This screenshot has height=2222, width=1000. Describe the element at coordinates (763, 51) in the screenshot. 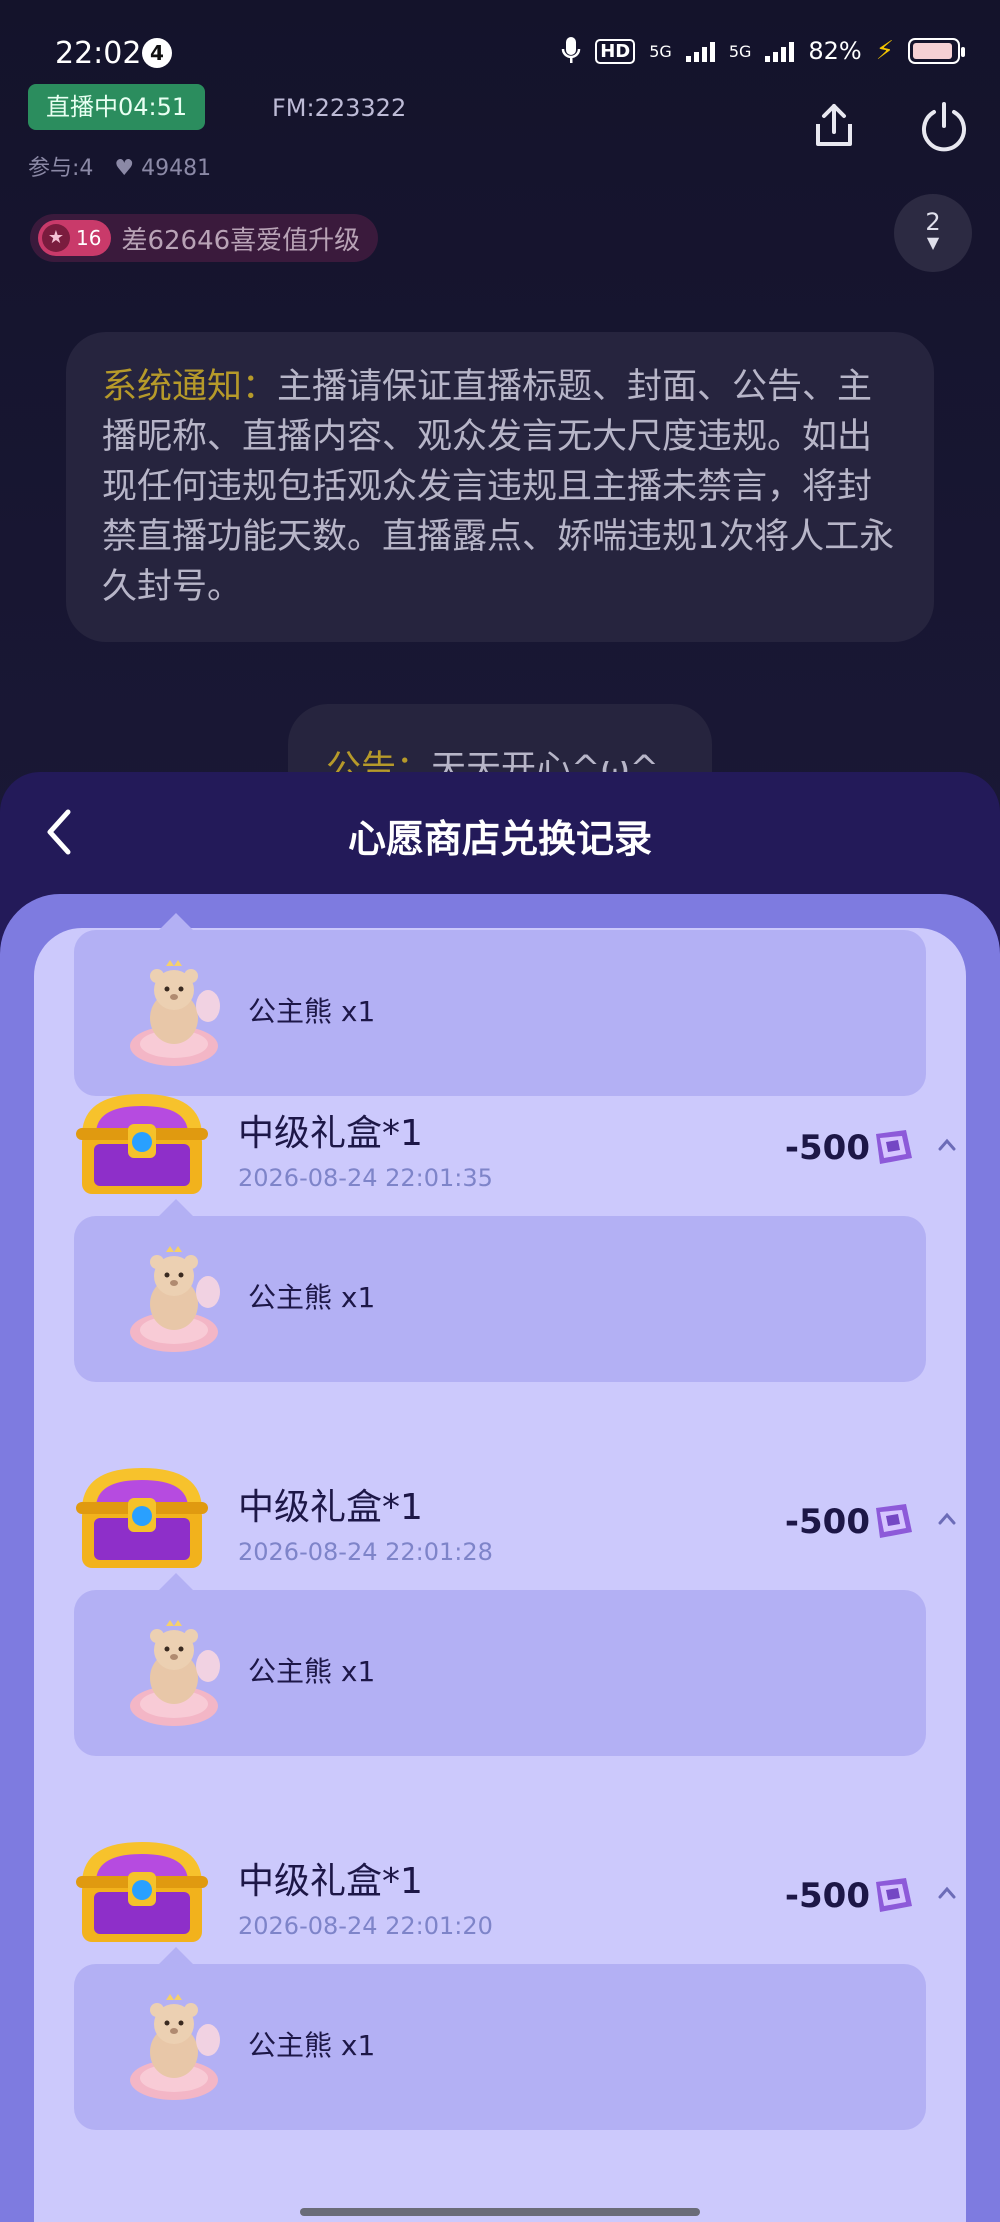

I see `status-icons: HD 5G 5G 82% ⚡` at that location.